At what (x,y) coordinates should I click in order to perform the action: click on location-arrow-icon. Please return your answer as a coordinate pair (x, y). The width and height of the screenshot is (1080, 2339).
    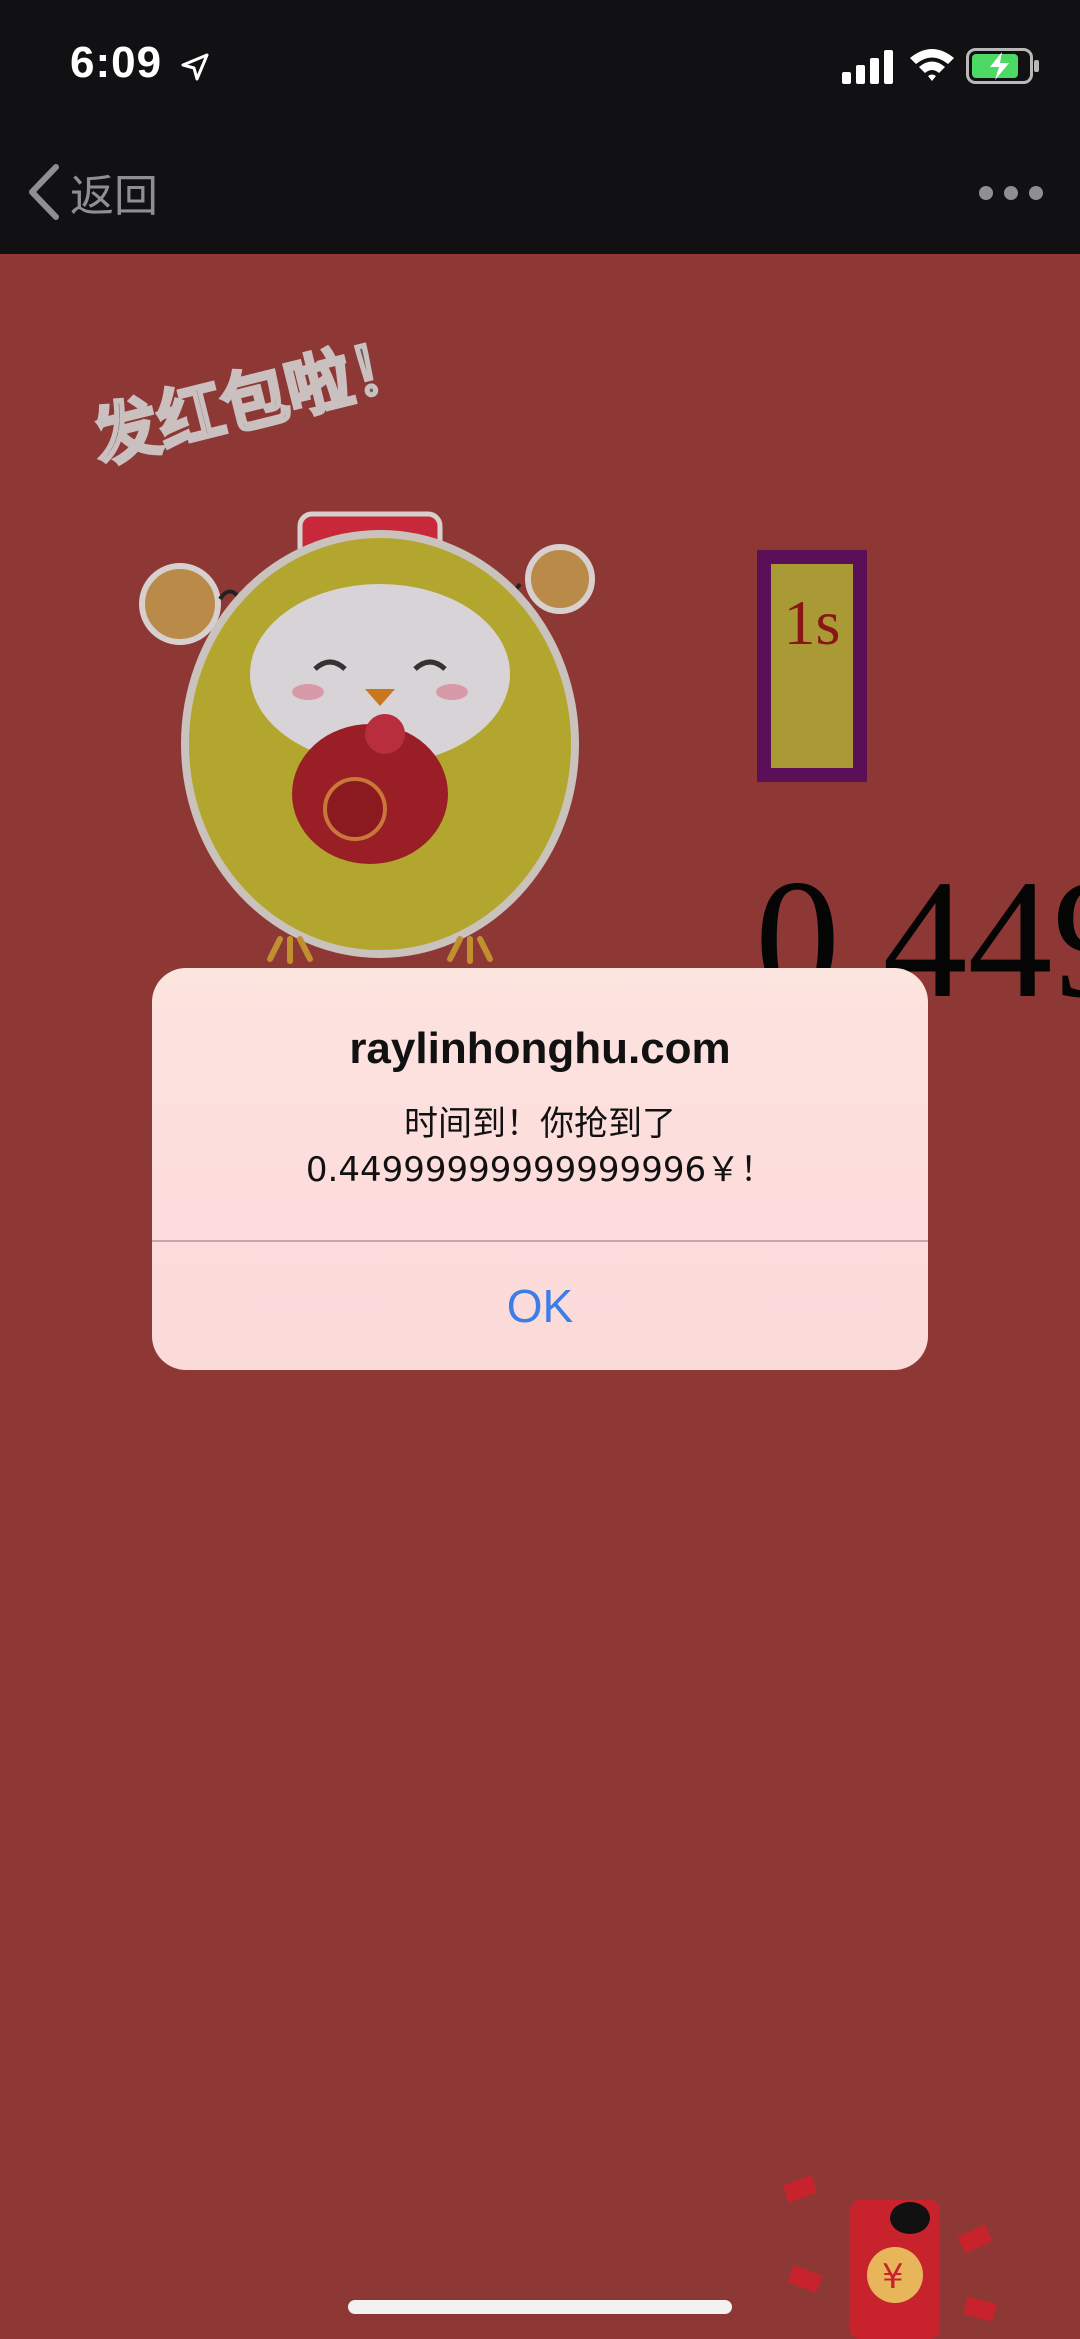
    Looking at the image, I should click on (195, 67).